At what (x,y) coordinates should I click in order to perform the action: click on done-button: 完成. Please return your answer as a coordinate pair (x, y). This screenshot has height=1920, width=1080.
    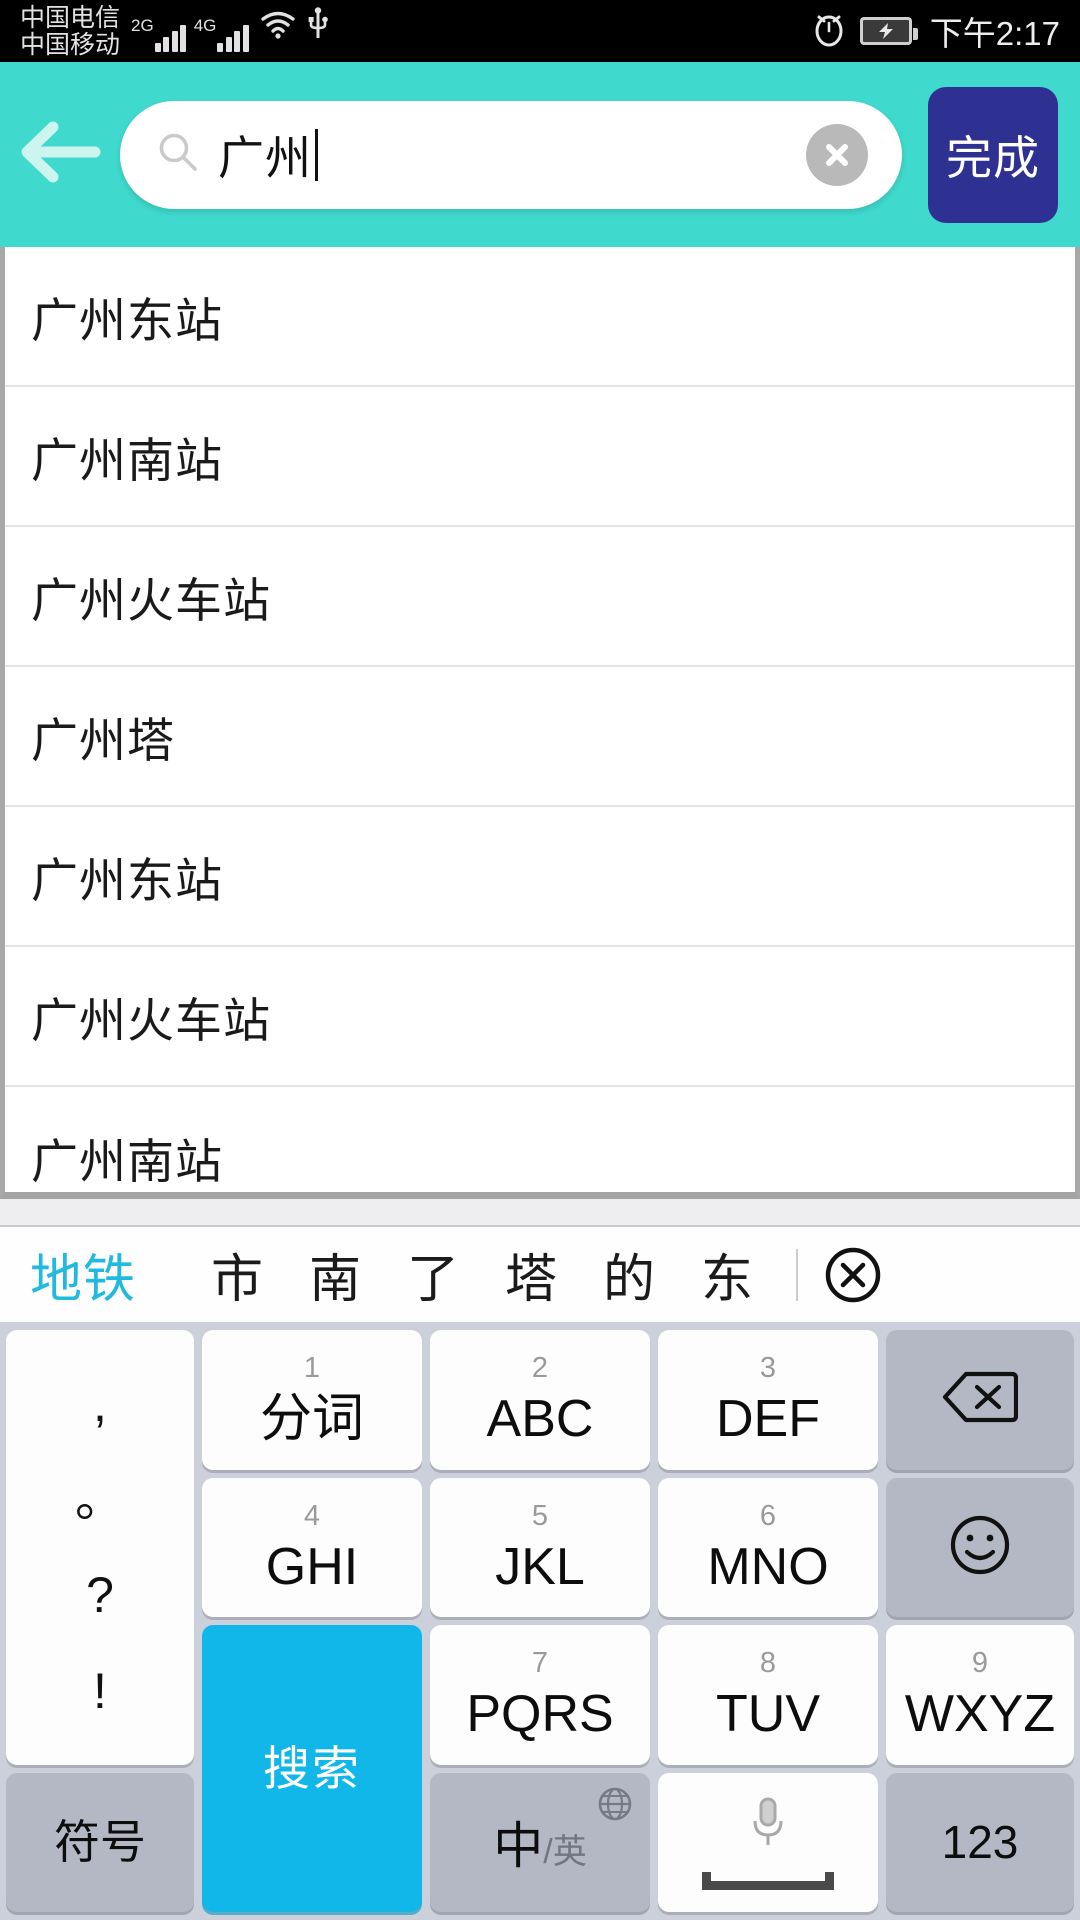
    Looking at the image, I should click on (993, 154).